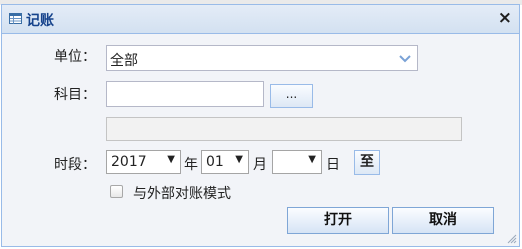  What do you see at coordinates (75, 95) in the screenshot?
I see `subject-label: 科目：` at bounding box center [75, 95].